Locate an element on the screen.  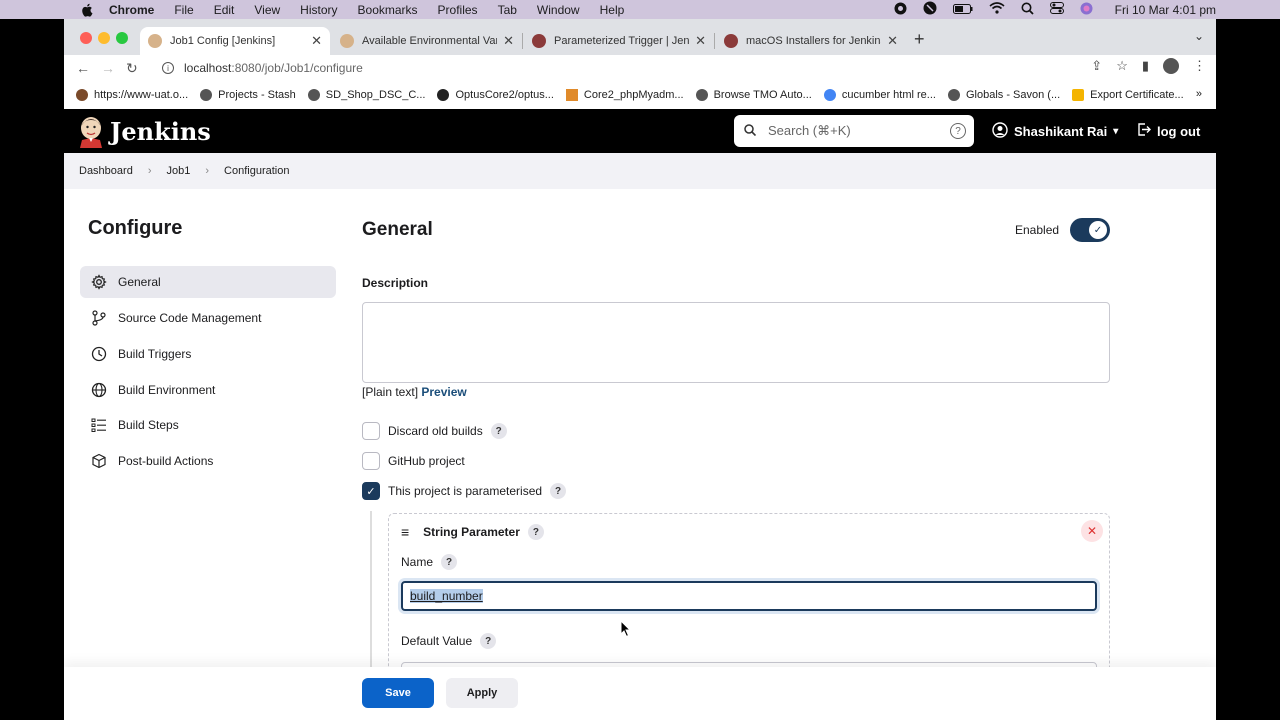
menu-help: Help is located at coordinates (612, 10).